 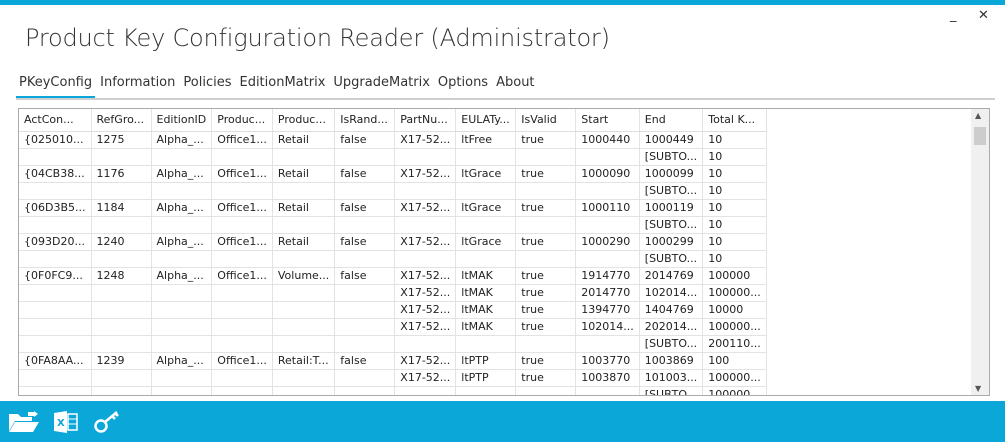 I want to click on tab-policies: Policies, so click(x=207, y=87).